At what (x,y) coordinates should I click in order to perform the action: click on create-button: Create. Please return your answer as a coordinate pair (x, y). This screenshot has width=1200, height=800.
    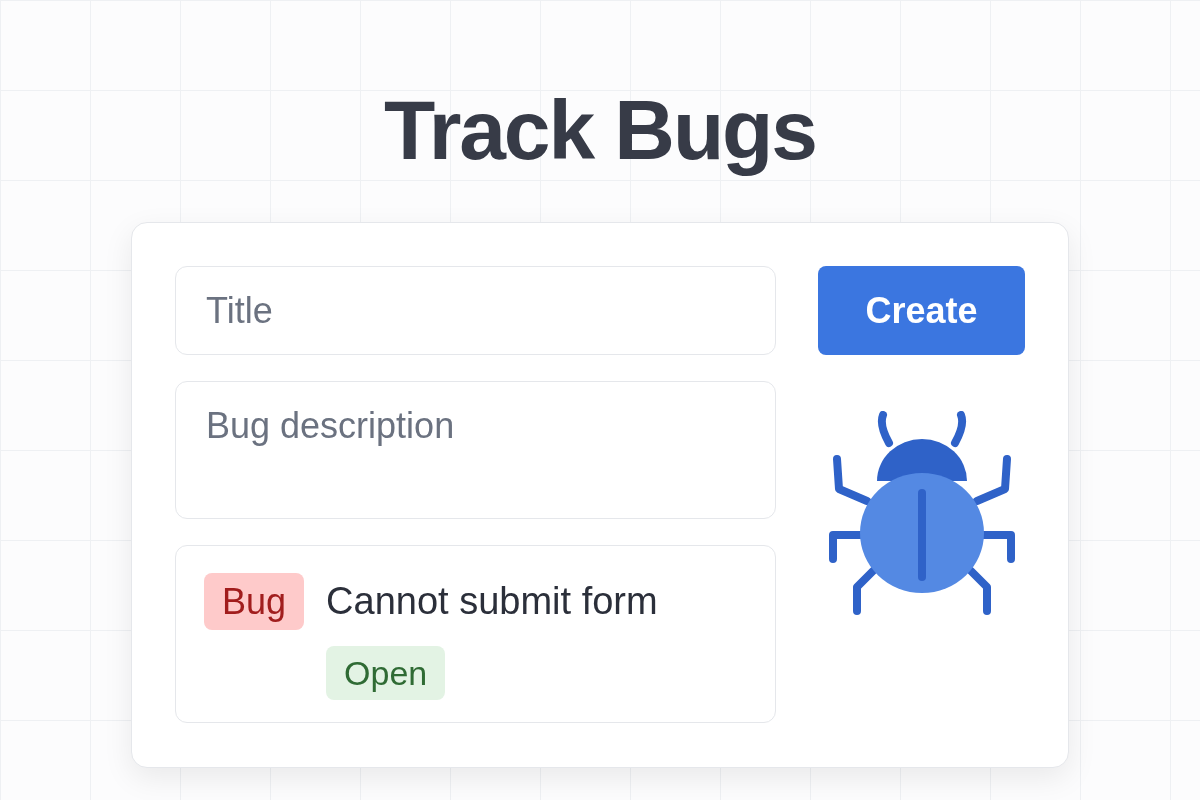
    Looking at the image, I should click on (921, 310).